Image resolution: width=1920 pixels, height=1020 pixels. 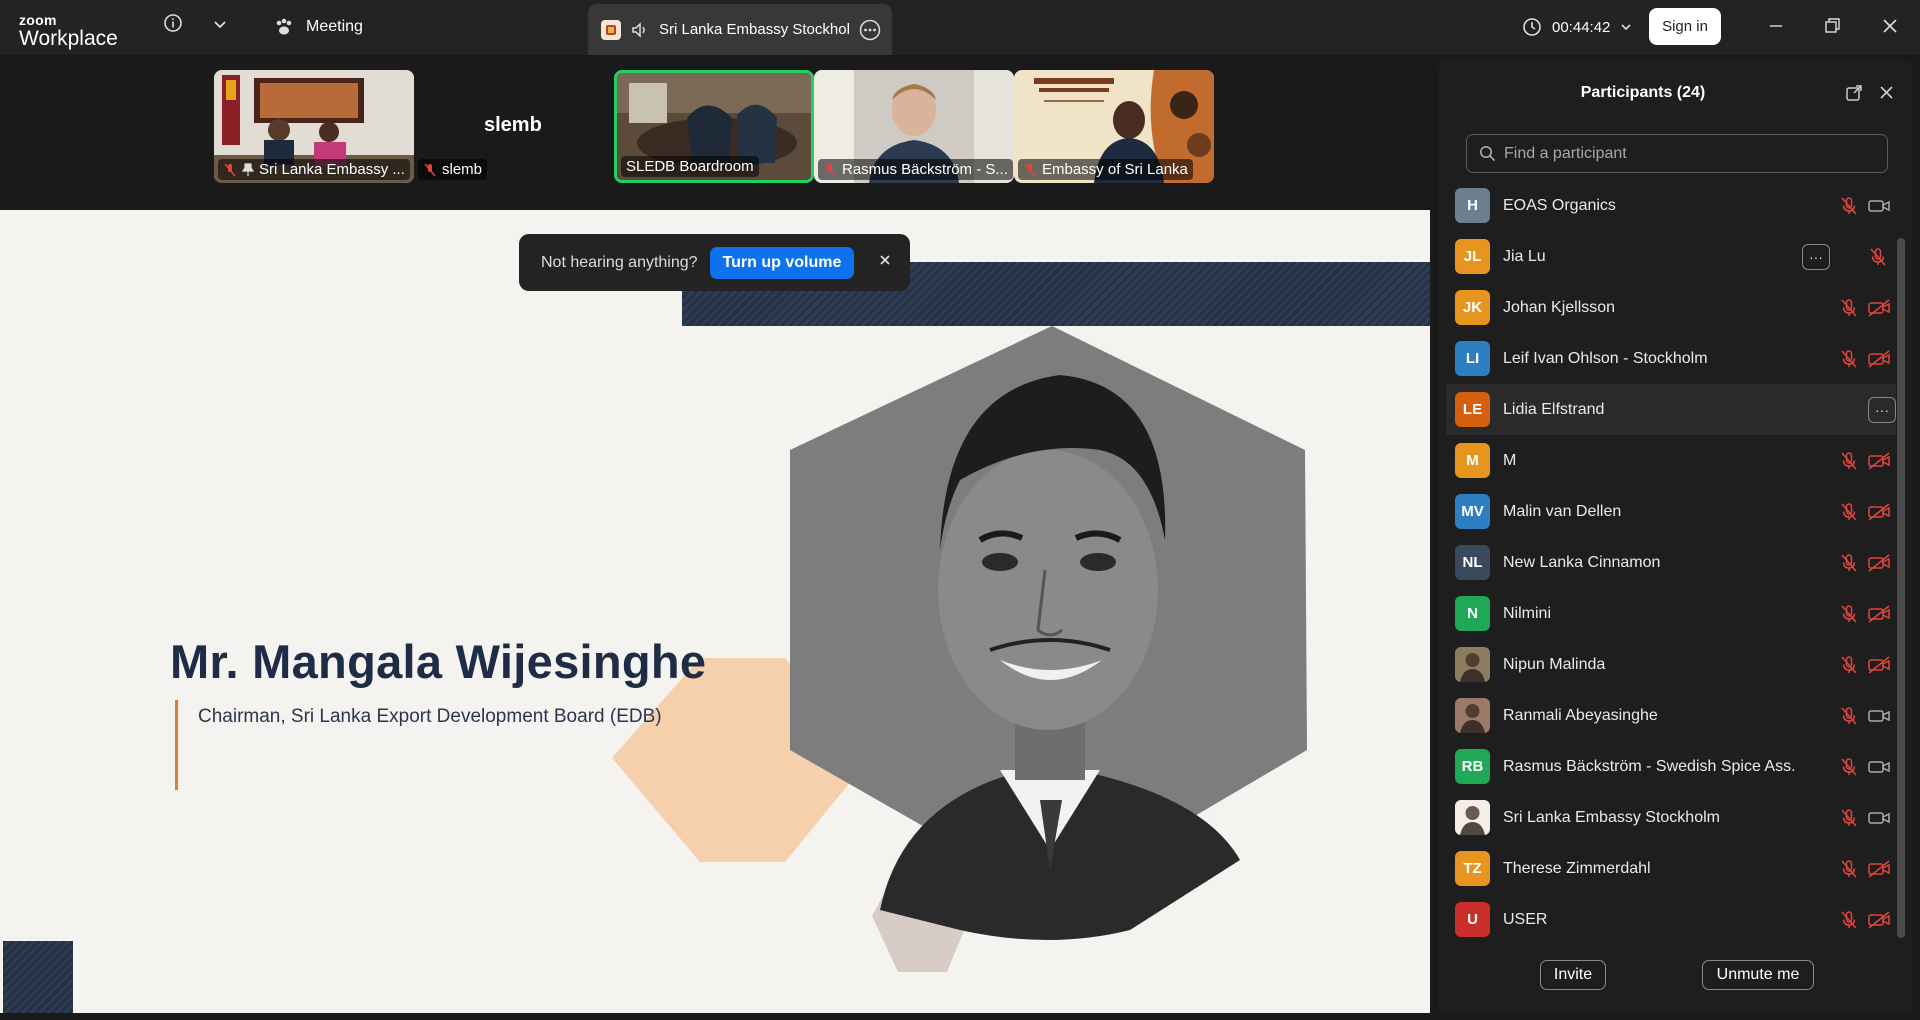 I want to click on invite-button: Invite, so click(x=1573, y=975).